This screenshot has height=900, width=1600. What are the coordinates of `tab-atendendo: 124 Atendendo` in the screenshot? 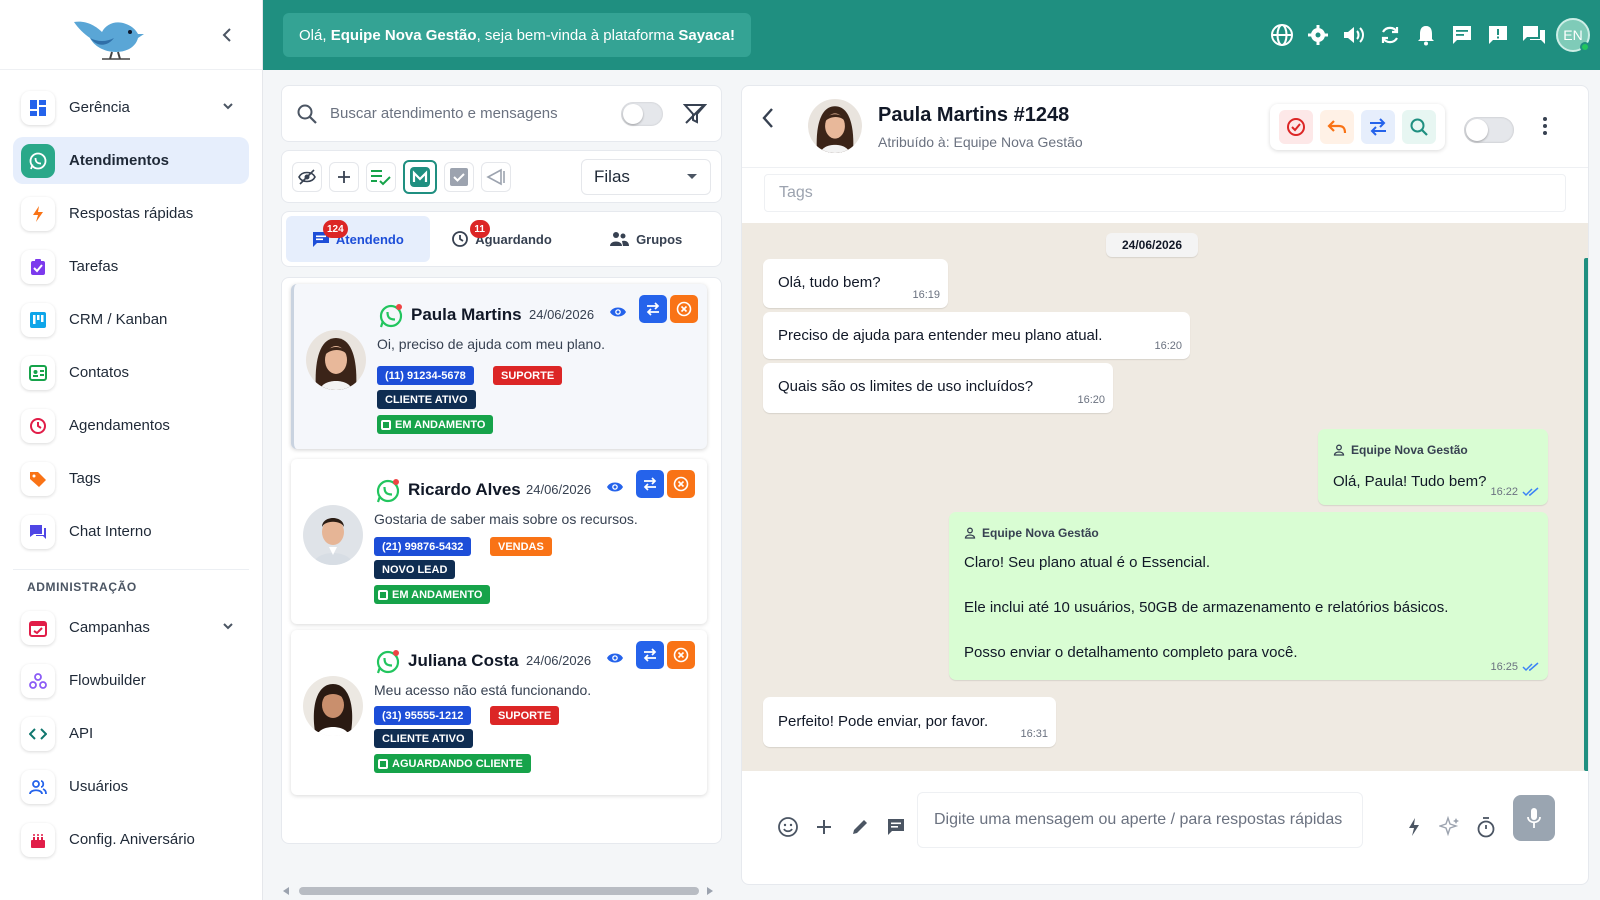 It's located at (358, 239).